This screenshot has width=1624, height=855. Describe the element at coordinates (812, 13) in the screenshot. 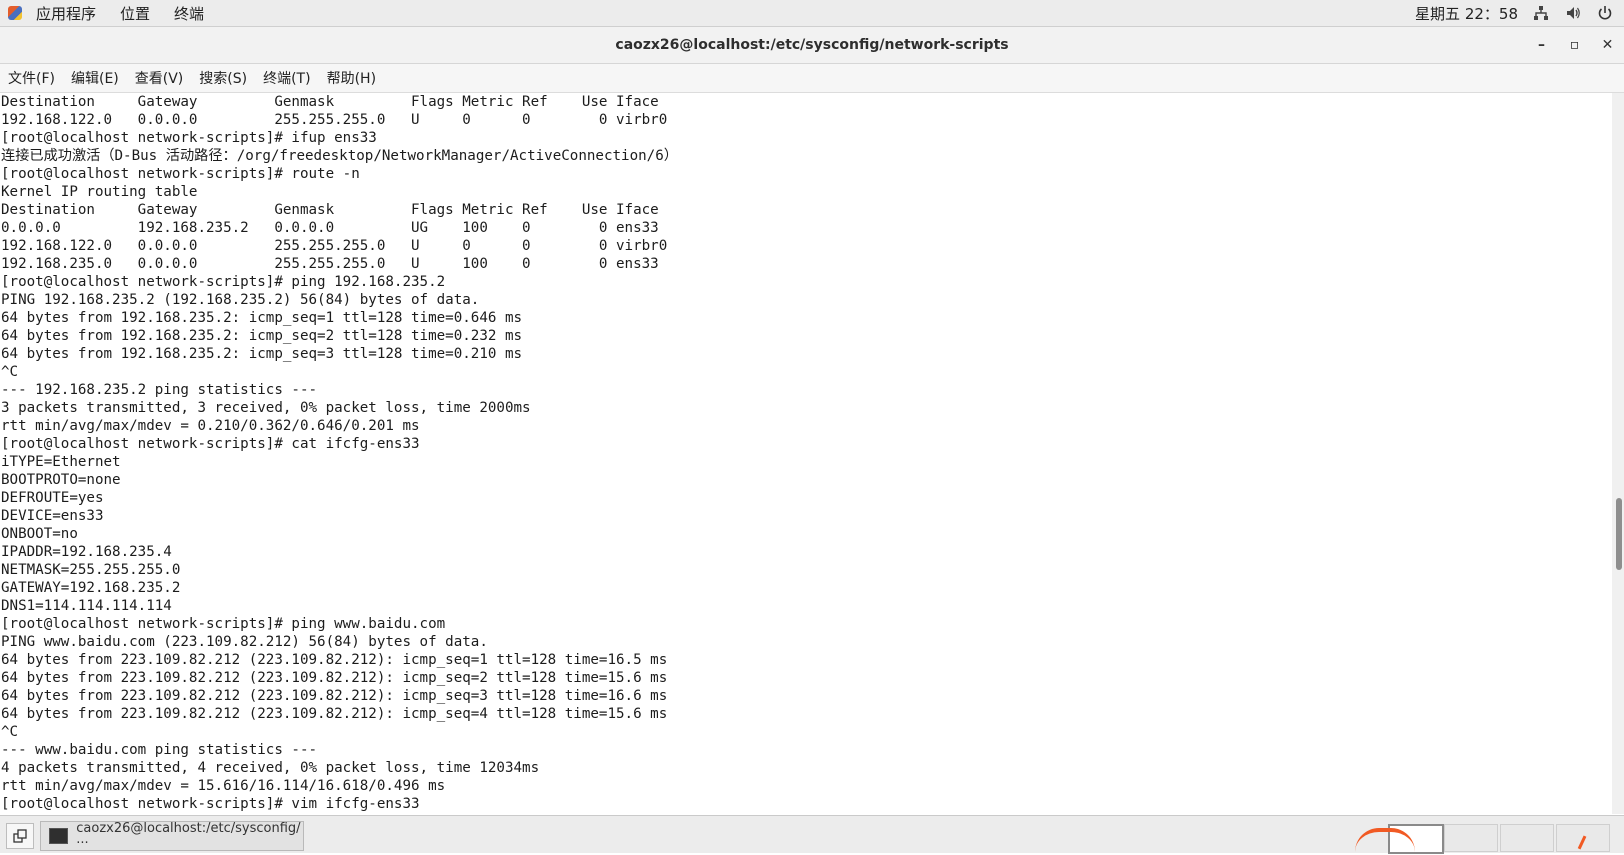

I see `top-panel: 应用程序 位置 终端 星期五 22：58` at that location.